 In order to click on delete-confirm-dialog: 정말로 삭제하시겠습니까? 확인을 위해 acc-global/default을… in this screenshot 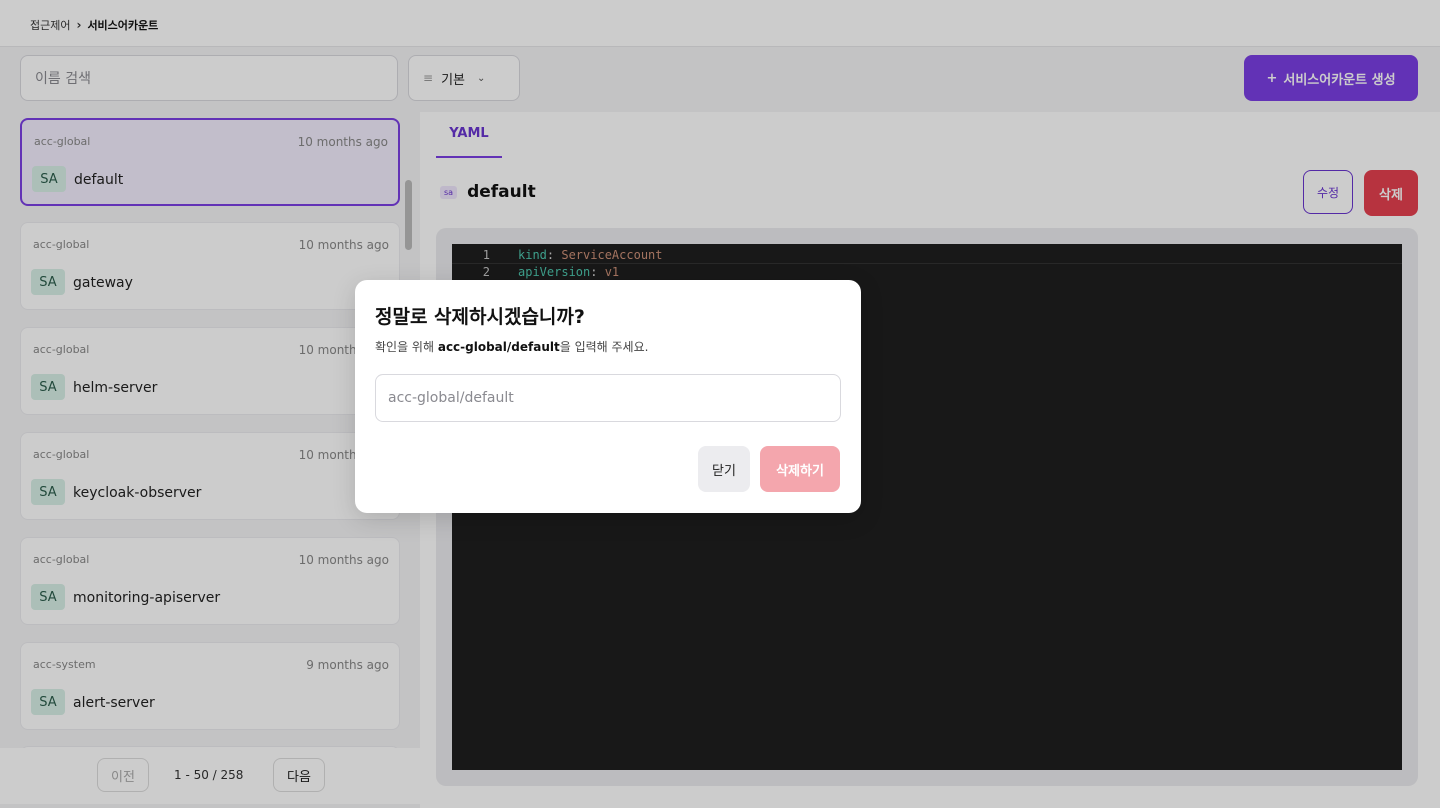, I will do `click(608, 396)`.